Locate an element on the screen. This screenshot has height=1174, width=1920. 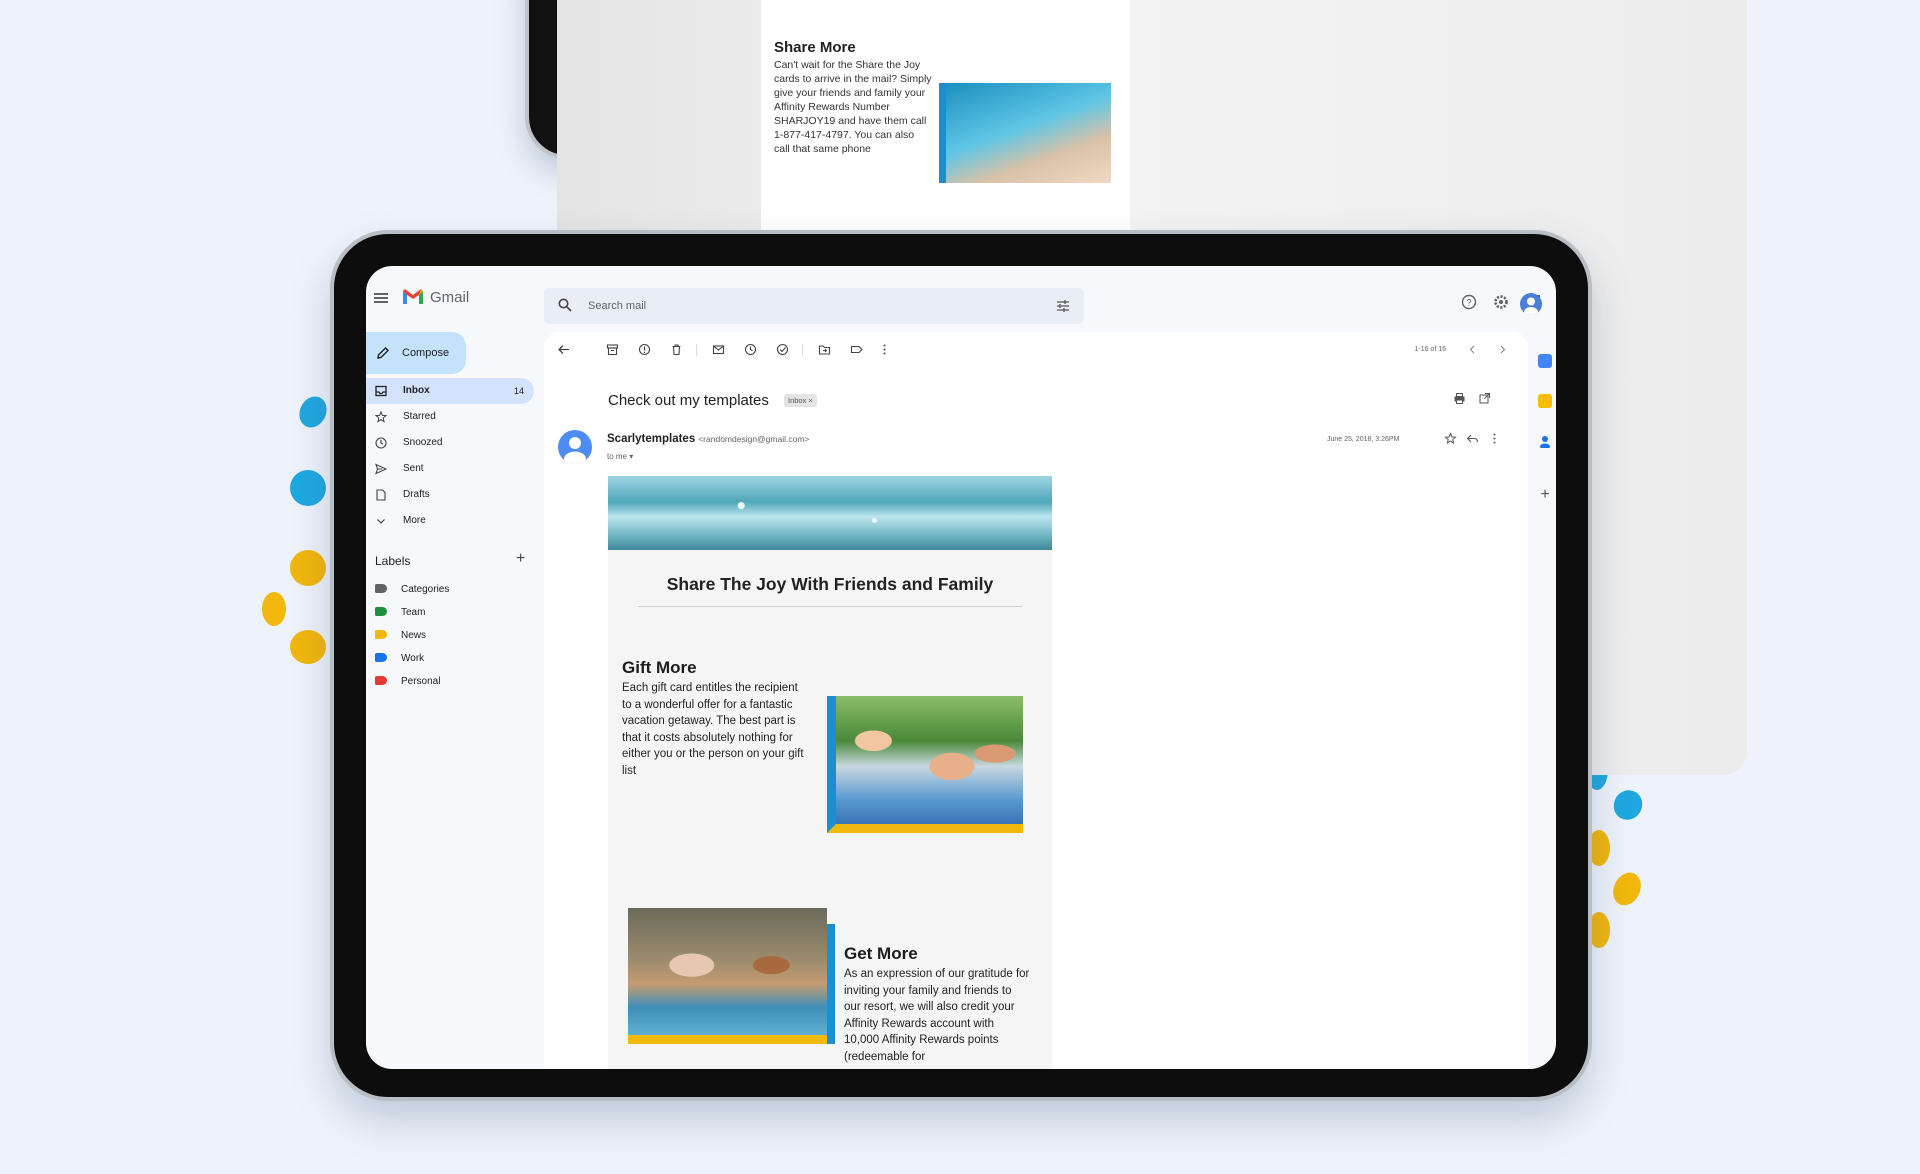
labels-heading: Labels is located at coordinates (393, 561).